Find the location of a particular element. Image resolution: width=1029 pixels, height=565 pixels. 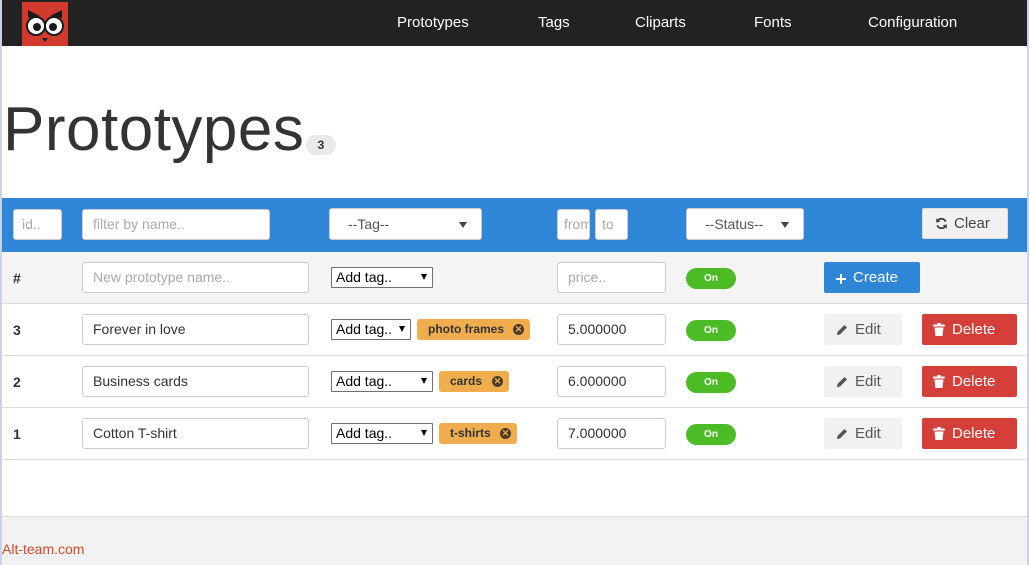

tag-badge: t-shirts ✕ is located at coordinates (478, 433).